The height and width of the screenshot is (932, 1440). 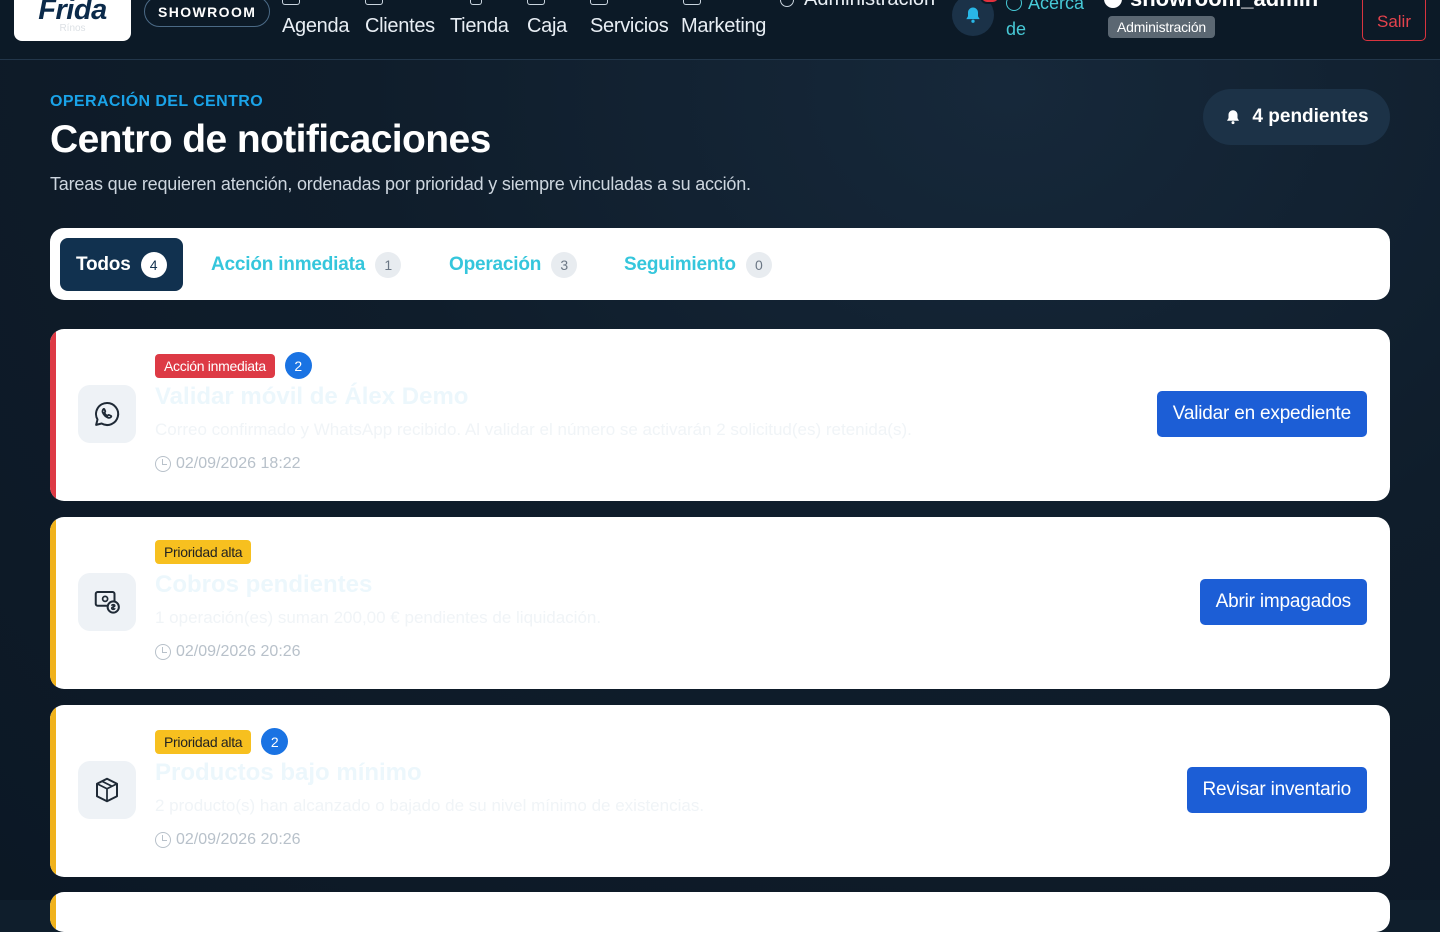 I want to click on nav-clientes-label: Clientes, so click(x=400, y=26).